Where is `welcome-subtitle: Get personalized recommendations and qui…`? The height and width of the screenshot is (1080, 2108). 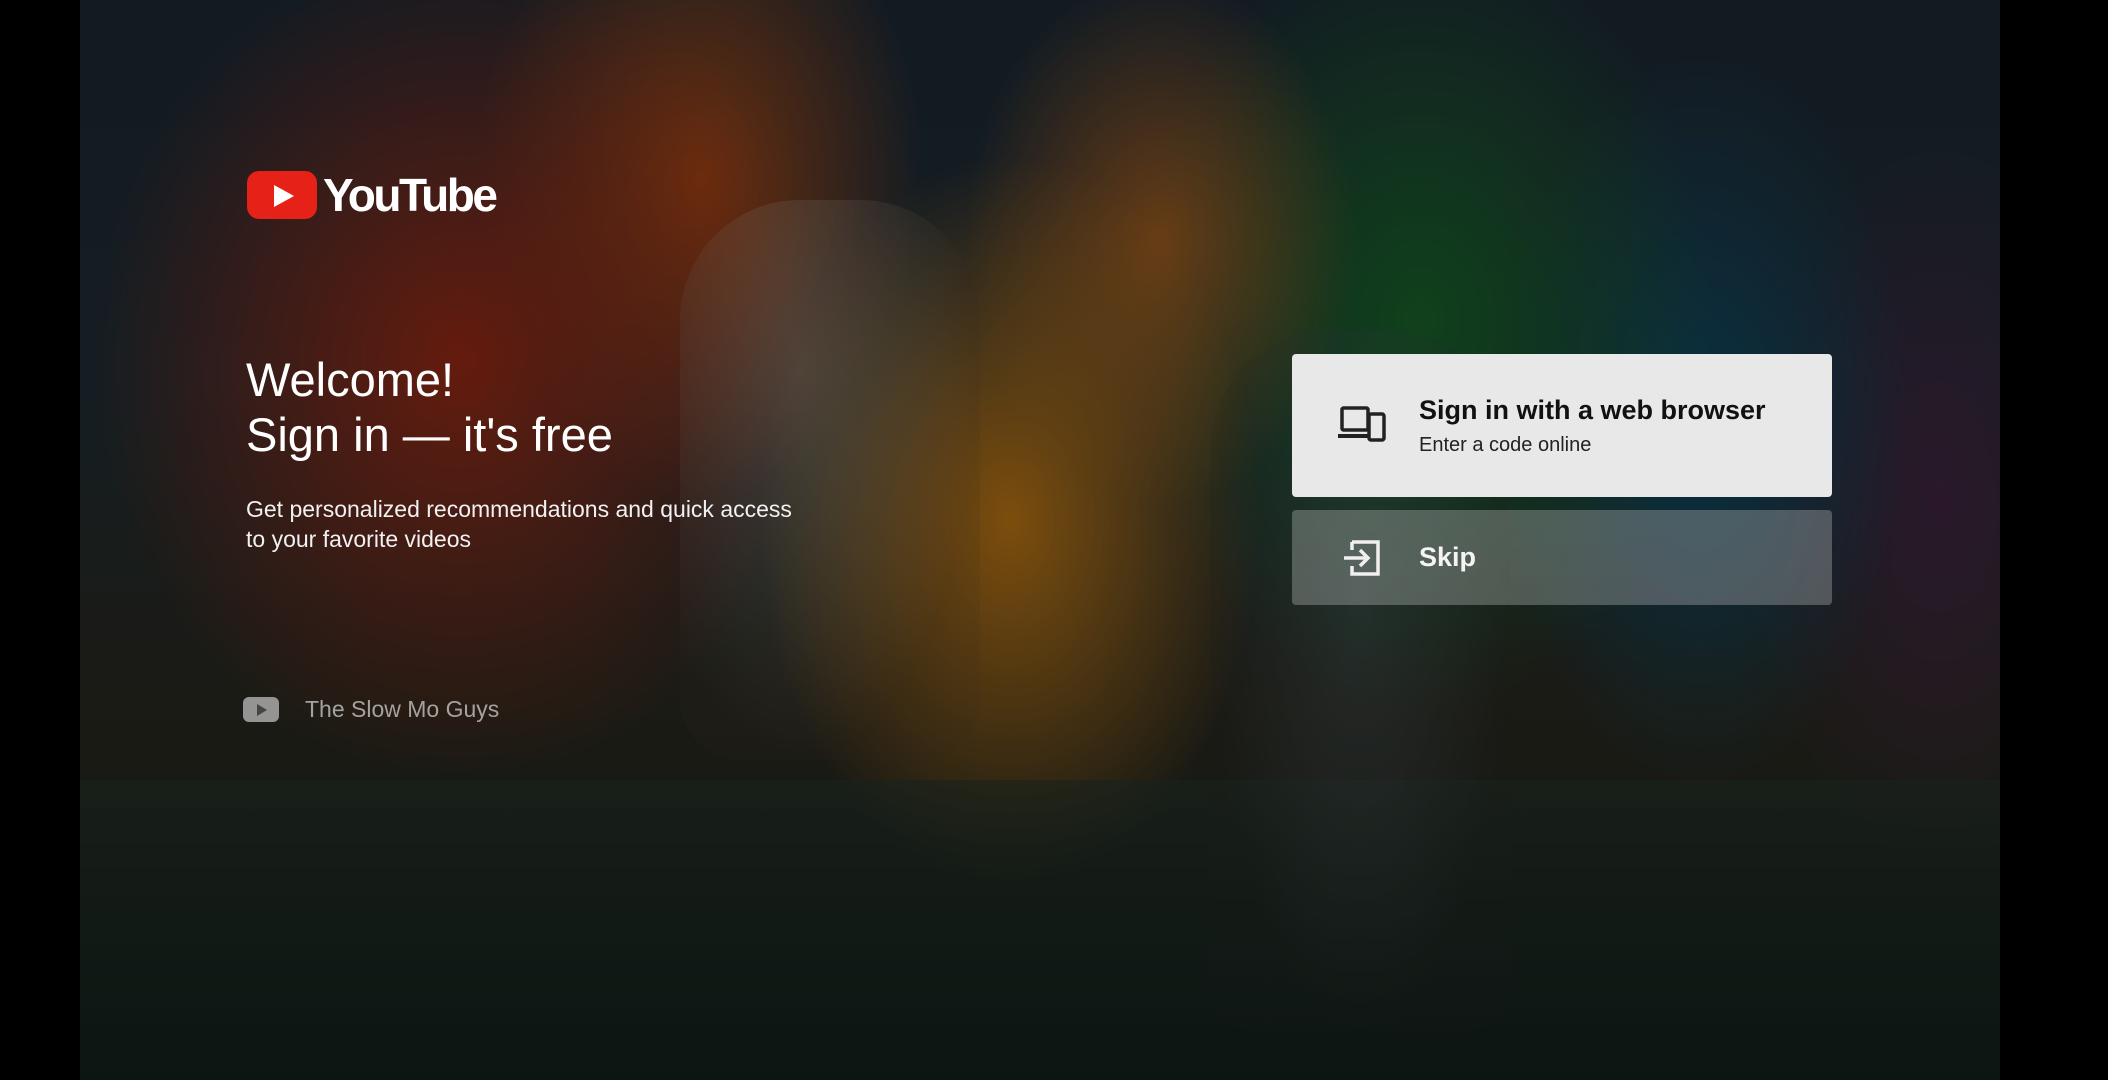 welcome-subtitle: Get personalized recommendations and qui… is located at coordinates (519, 524).